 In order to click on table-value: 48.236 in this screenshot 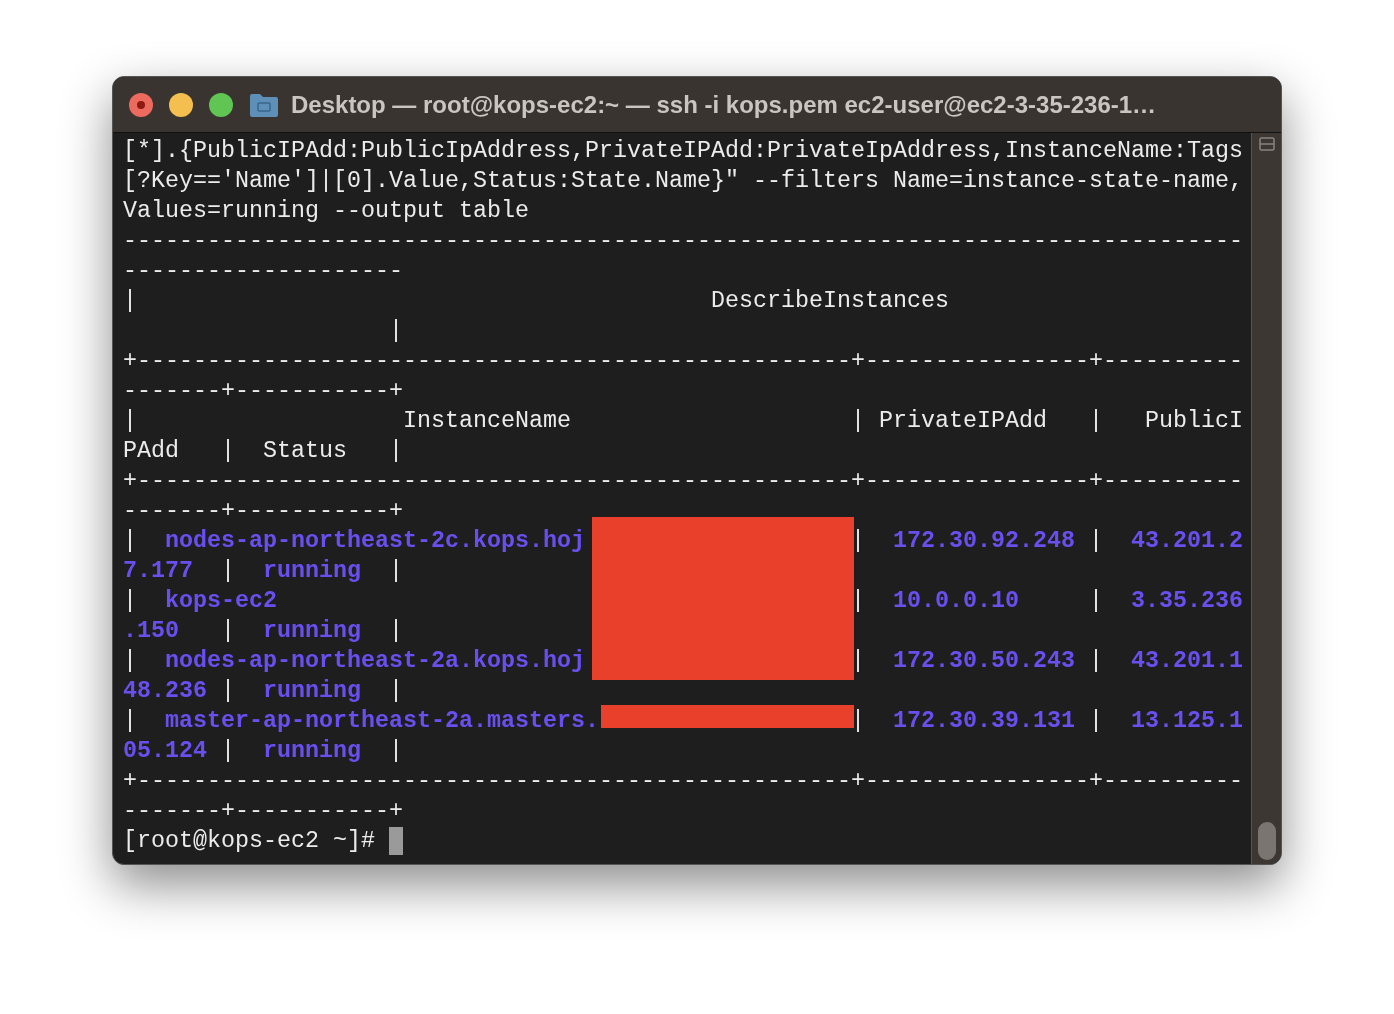, I will do `click(165, 691)`.